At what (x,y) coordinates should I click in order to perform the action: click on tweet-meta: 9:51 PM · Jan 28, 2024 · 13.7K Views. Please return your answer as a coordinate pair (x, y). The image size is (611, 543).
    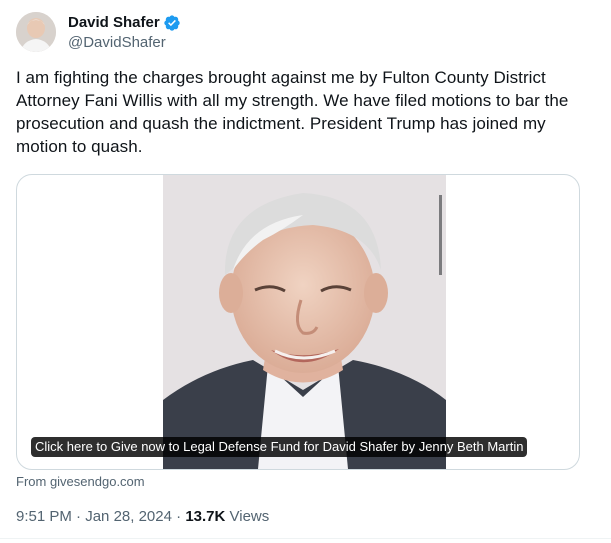
    Looking at the image, I should click on (142, 517).